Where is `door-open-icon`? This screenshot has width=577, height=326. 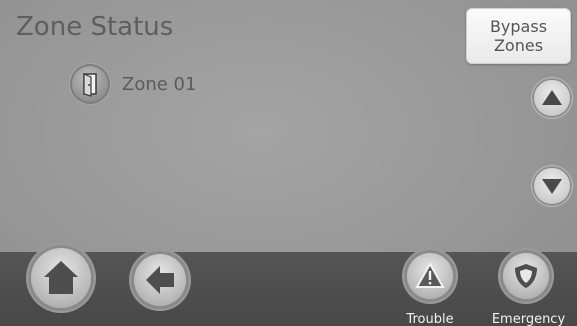
door-open-icon is located at coordinates (90, 84).